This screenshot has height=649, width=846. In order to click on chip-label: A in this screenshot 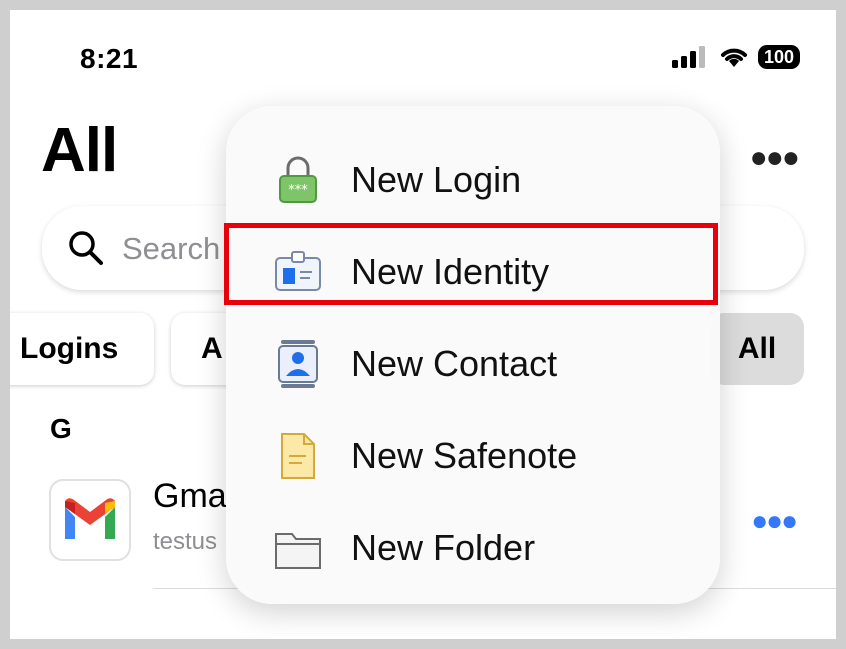, I will do `click(212, 348)`.